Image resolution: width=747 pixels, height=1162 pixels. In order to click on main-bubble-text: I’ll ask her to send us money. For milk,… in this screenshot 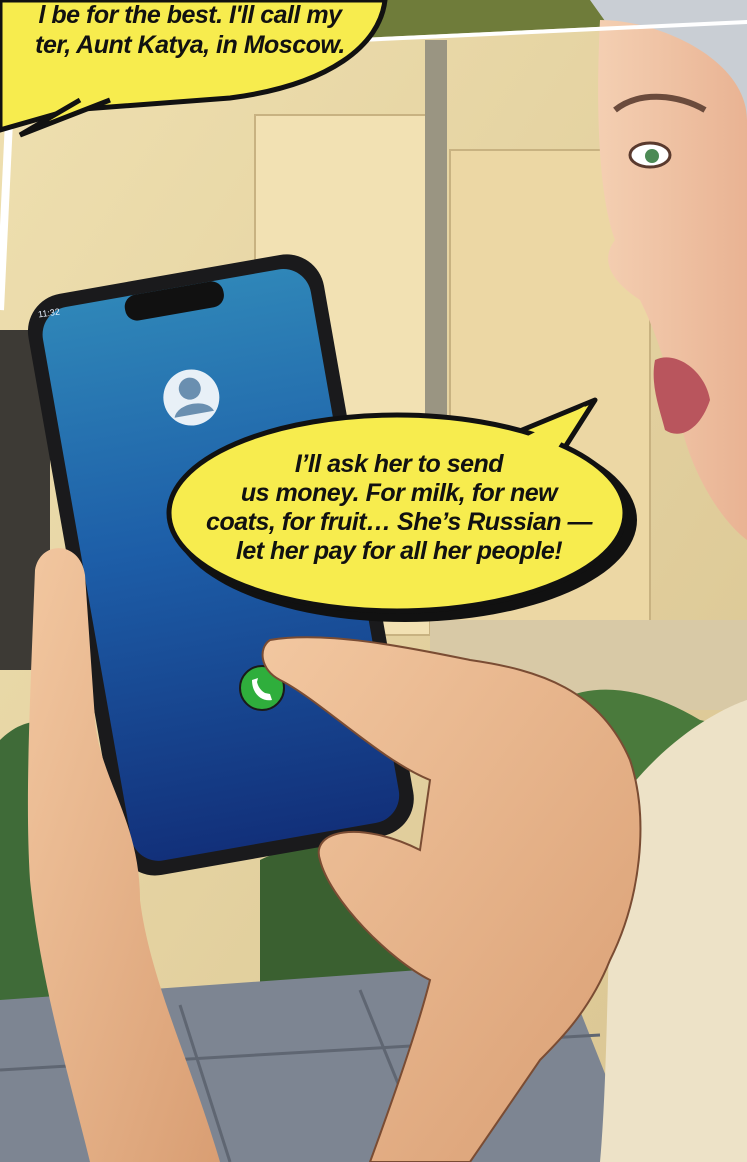, I will do `click(399, 508)`.